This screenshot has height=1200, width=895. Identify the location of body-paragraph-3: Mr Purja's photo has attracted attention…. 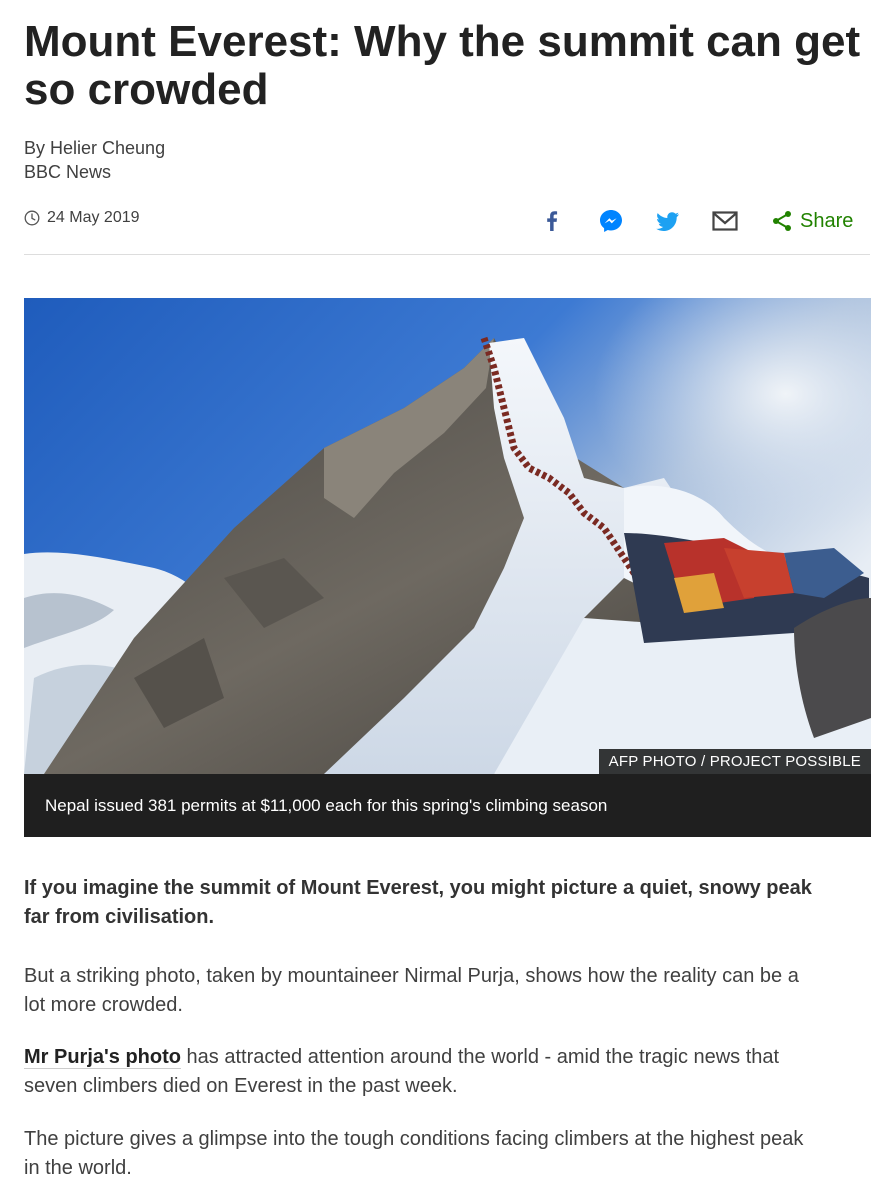
(419, 1072).